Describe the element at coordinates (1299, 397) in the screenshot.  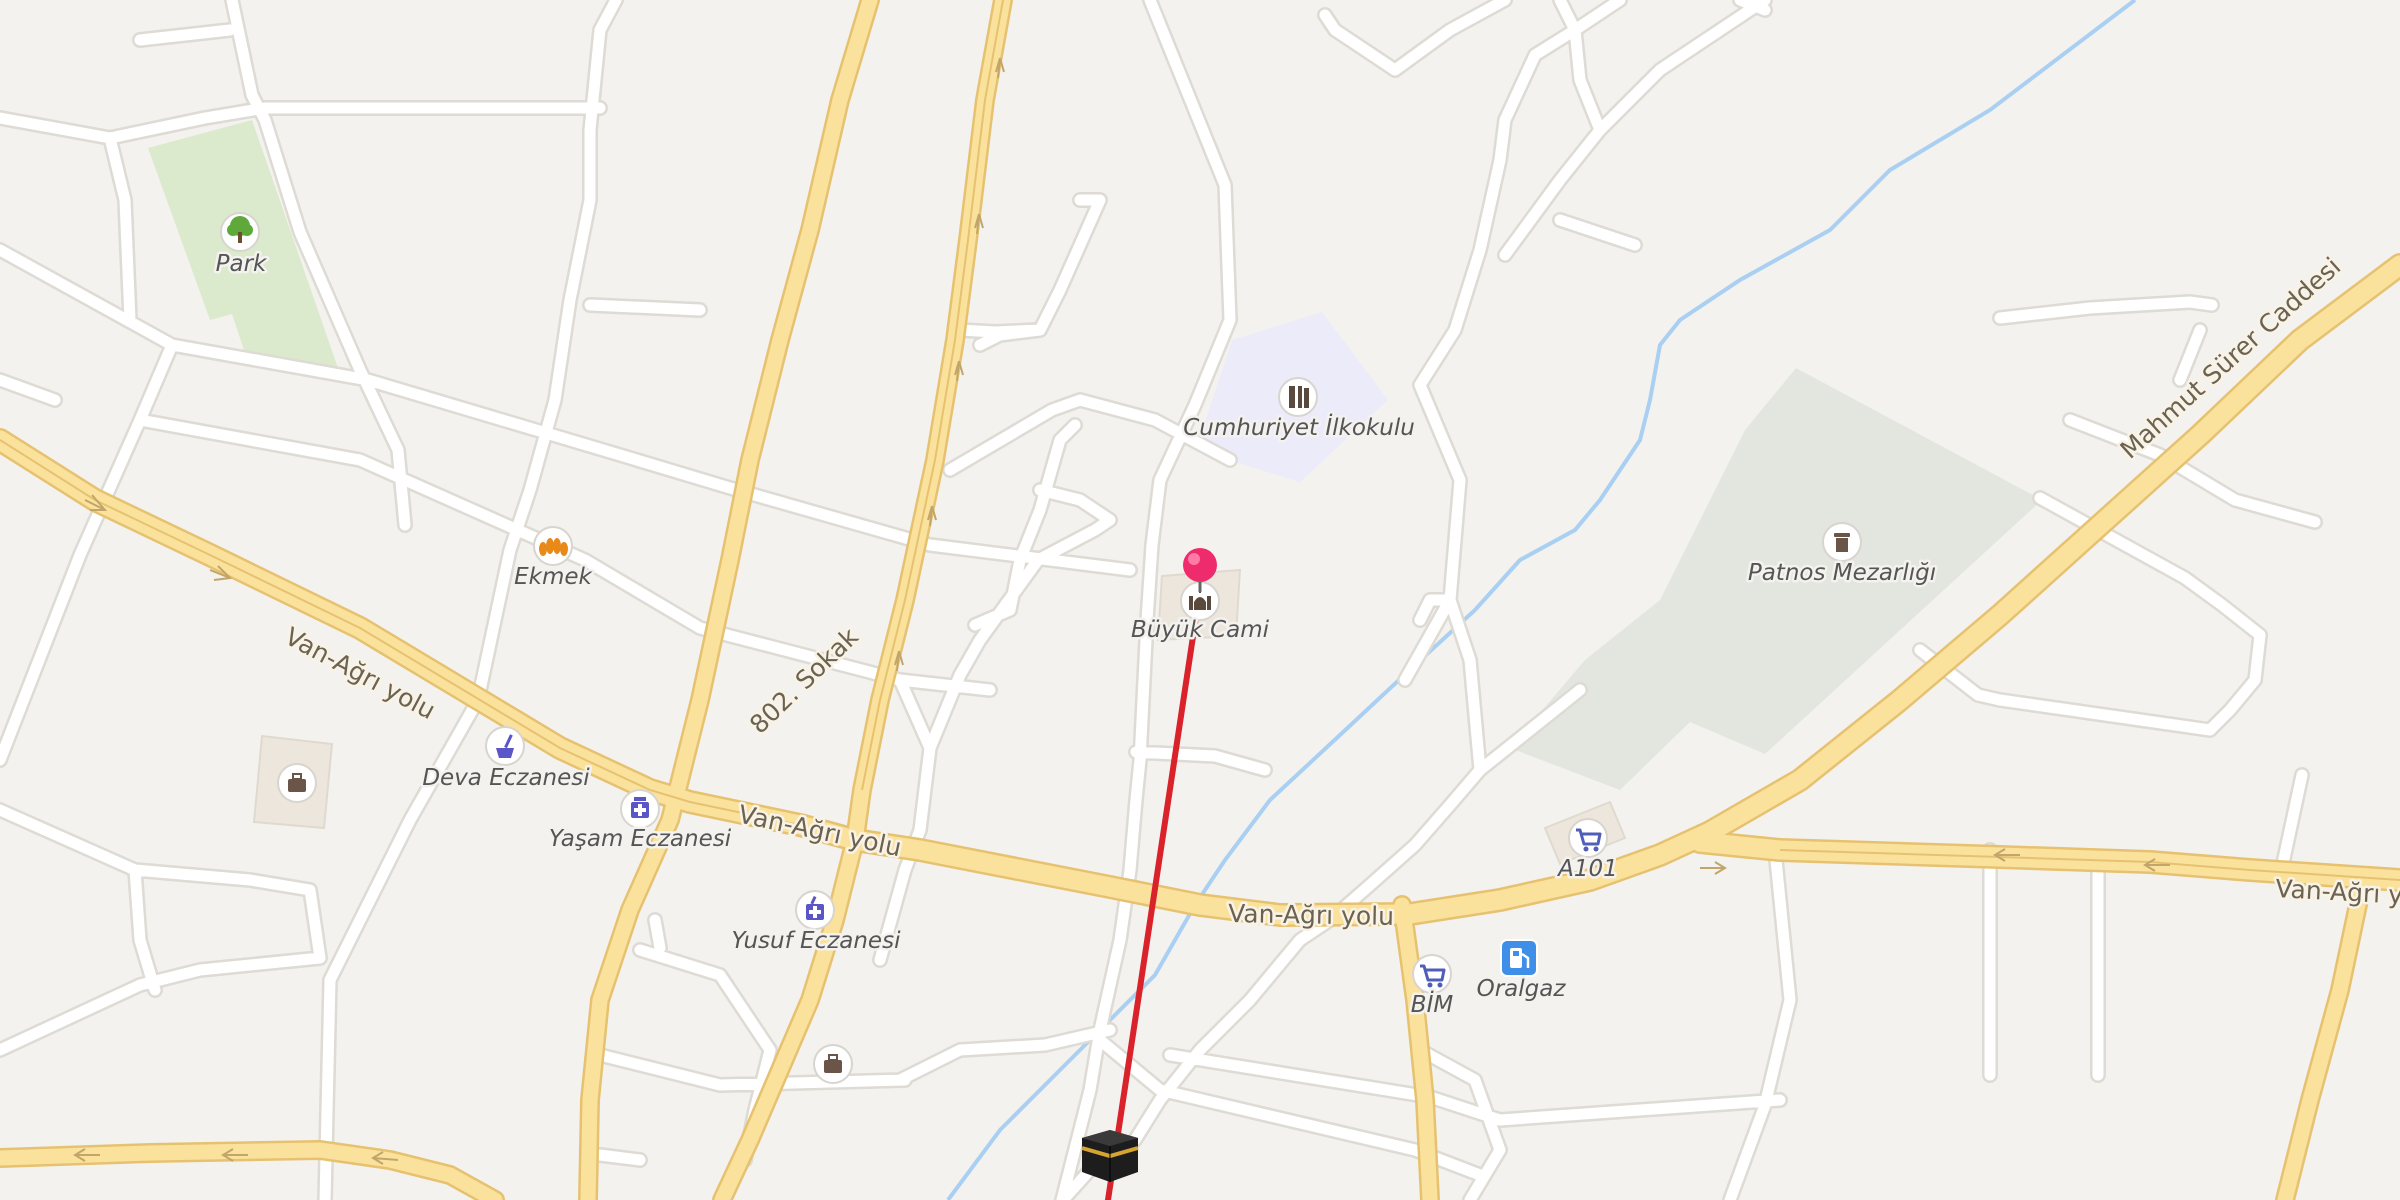
I see `school-icon` at that location.